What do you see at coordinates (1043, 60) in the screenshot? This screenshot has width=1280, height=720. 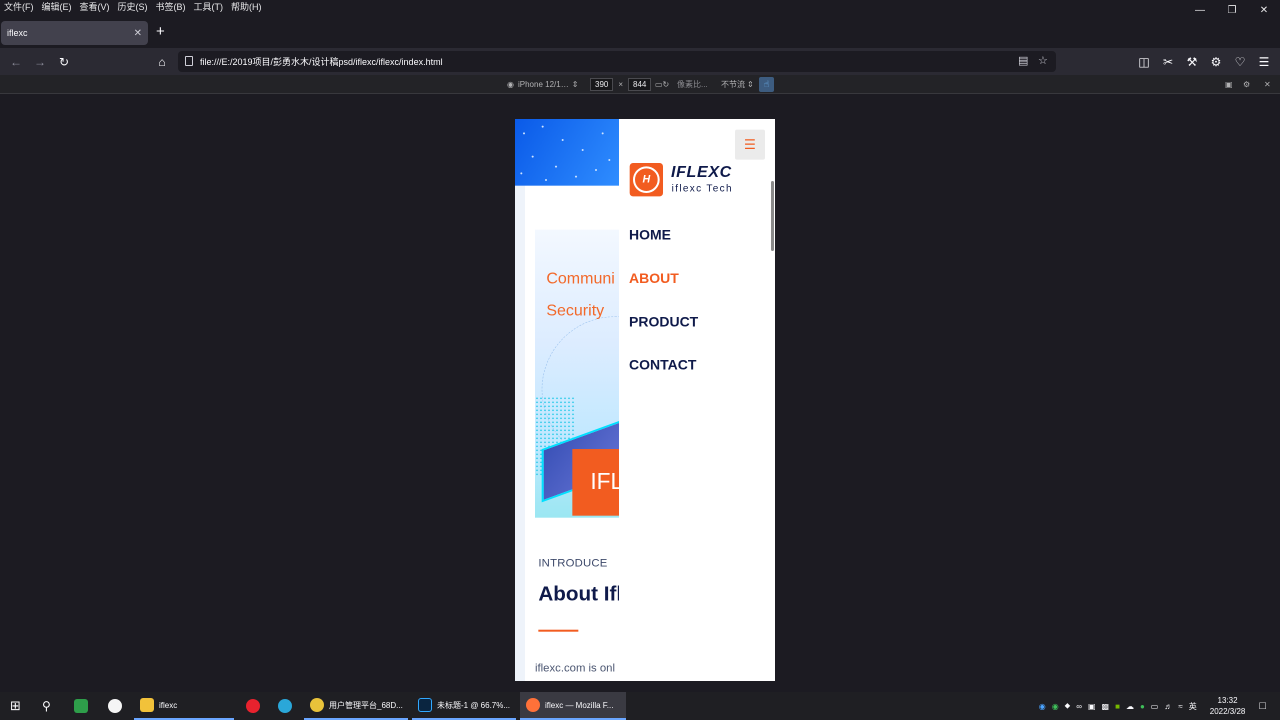 I see `bookmark-star-icon: ☆` at bounding box center [1043, 60].